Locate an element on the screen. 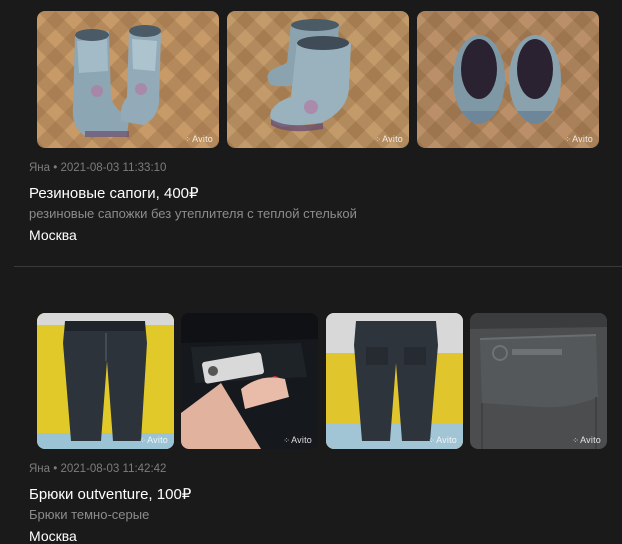 The width and height of the screenshot is (622, 544). listing-title: Резиновые сапоги, 400₽ is located at coordinates (114, 193).